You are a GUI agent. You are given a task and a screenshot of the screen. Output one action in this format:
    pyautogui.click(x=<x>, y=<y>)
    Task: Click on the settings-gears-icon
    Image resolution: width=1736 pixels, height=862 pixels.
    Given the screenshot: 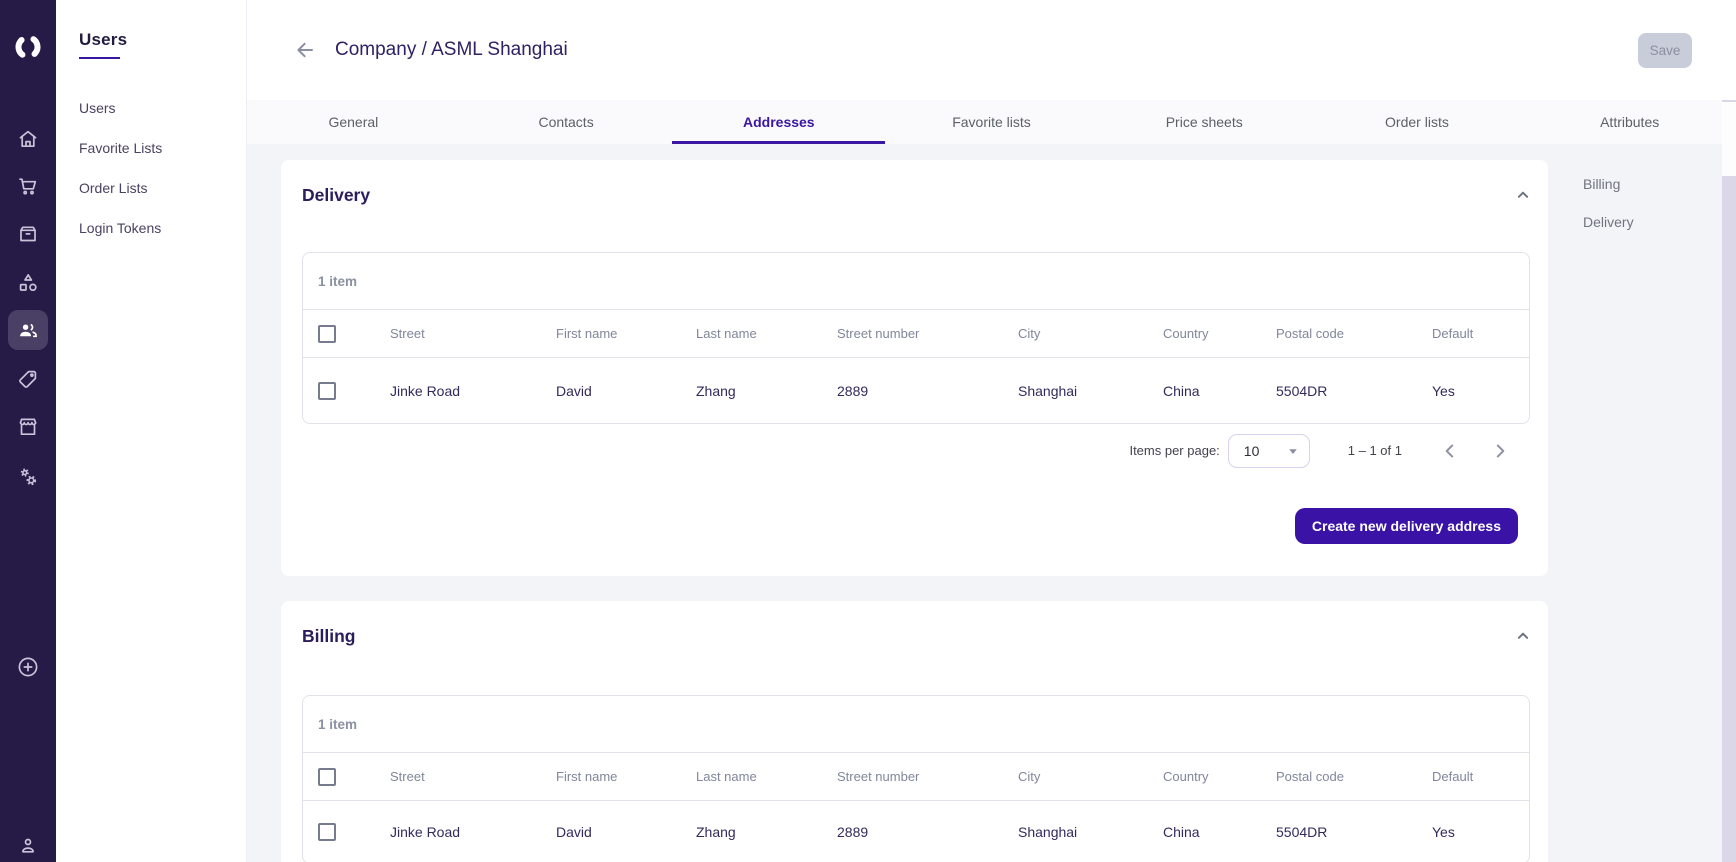 What is the action you would take?
    pyautogui.click(x=28, y=477)
    